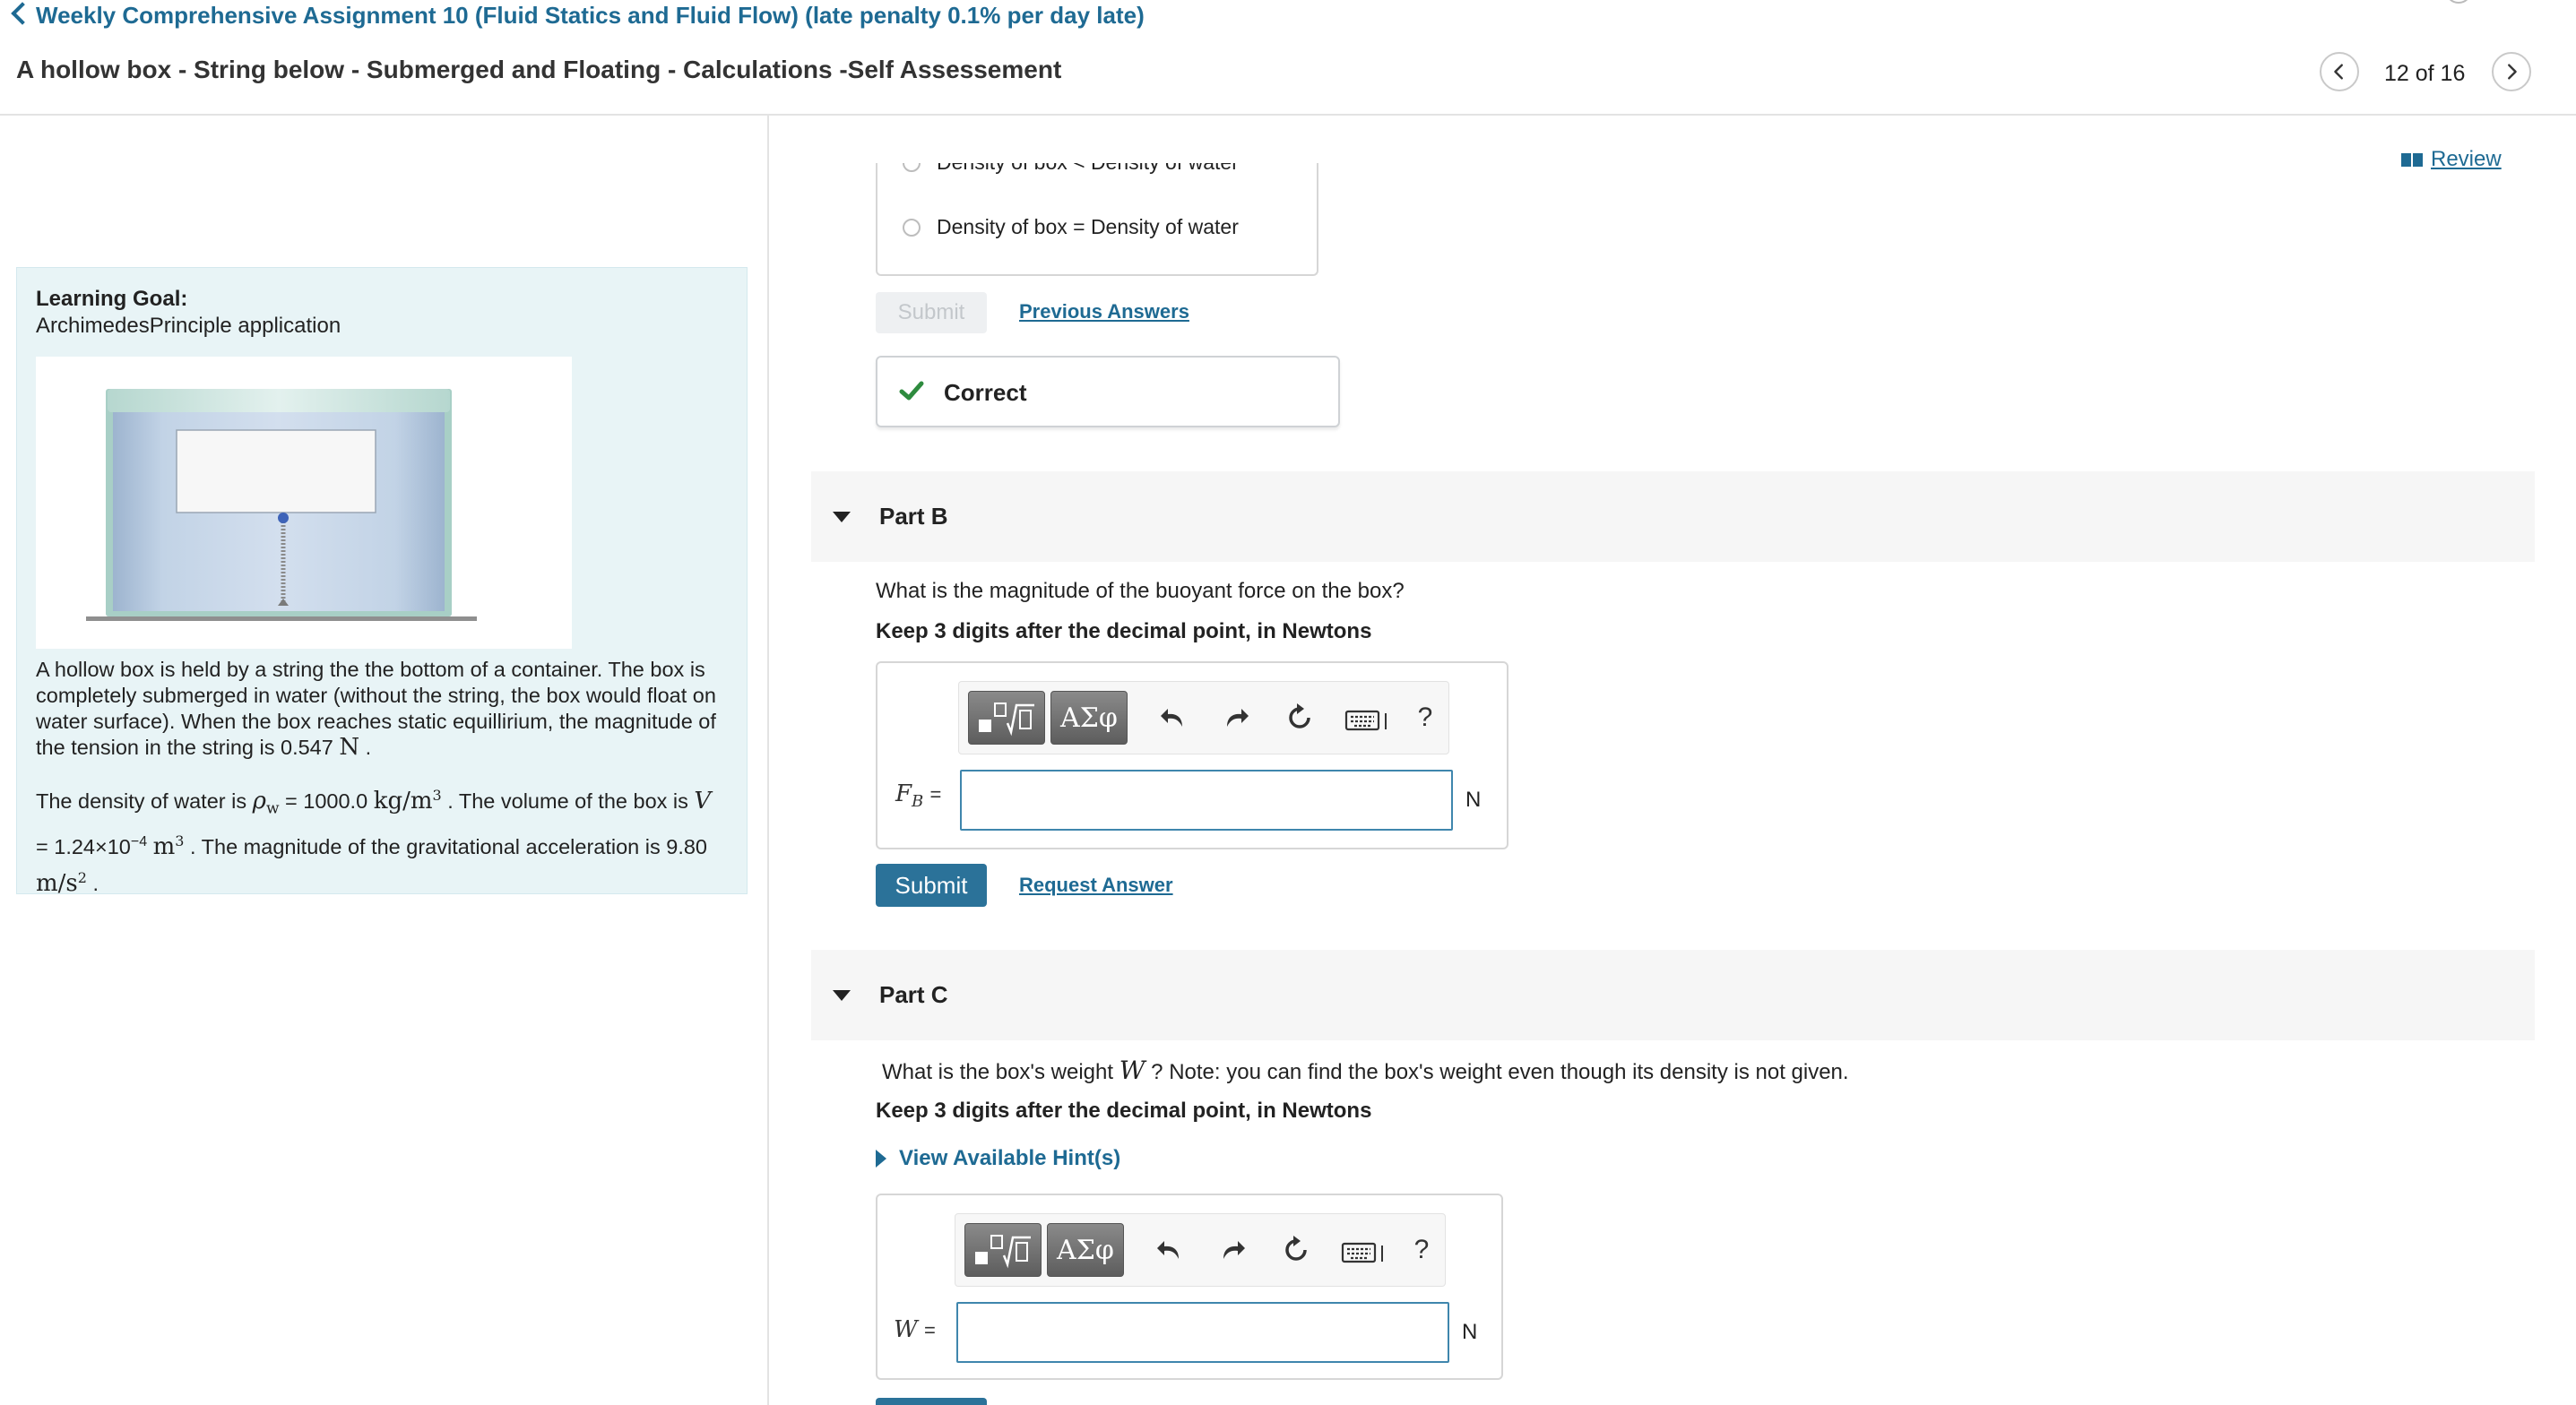 The image size is (2576, 1405). I want to click on part-b-label: Part B, so click(913, 516).